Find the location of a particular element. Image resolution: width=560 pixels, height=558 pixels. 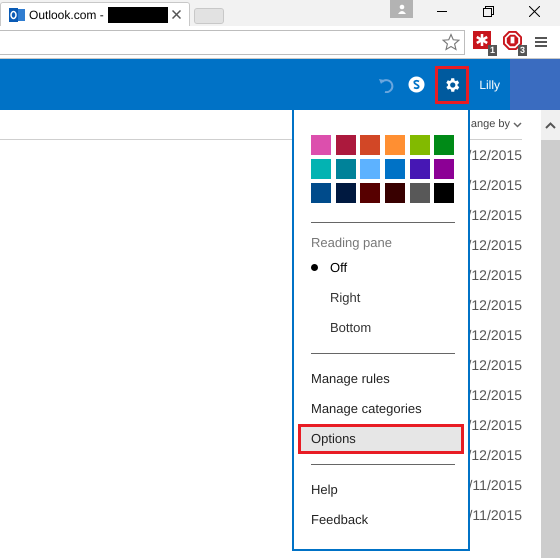

stop-sign-extension-icon is located at coordinates (512, 40).